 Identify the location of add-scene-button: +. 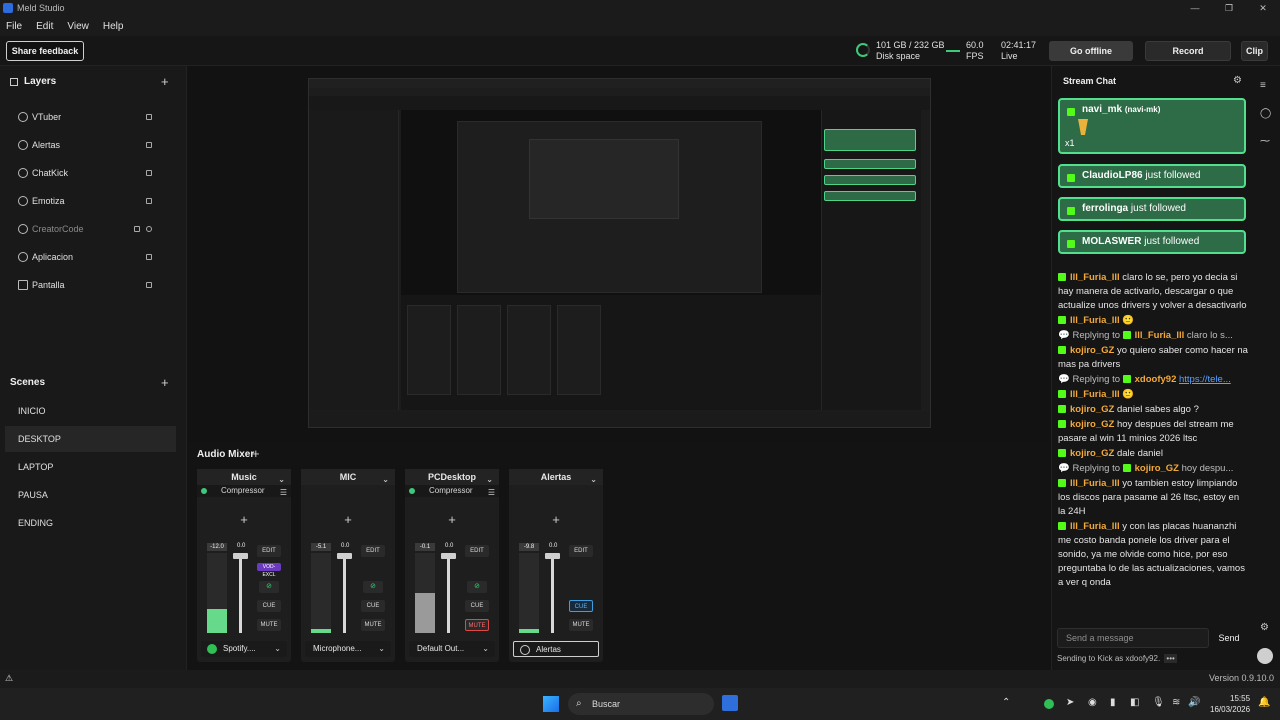
(165, 382).